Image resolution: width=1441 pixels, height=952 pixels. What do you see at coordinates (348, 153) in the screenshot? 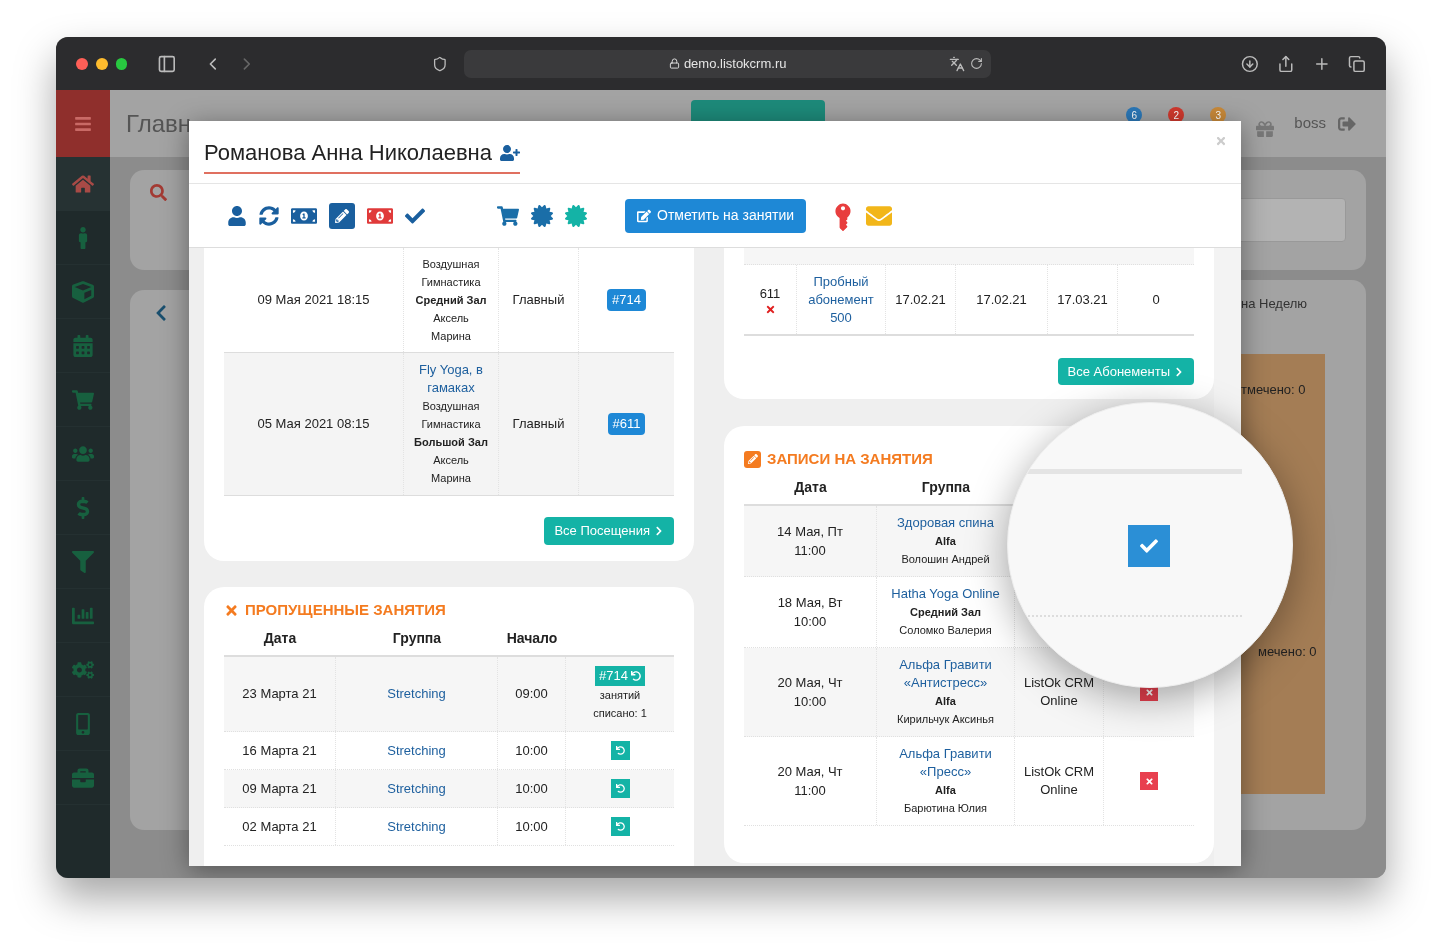
I see `dialog-title: Романова Анна Николаевна` at bounding box center [348, 153].